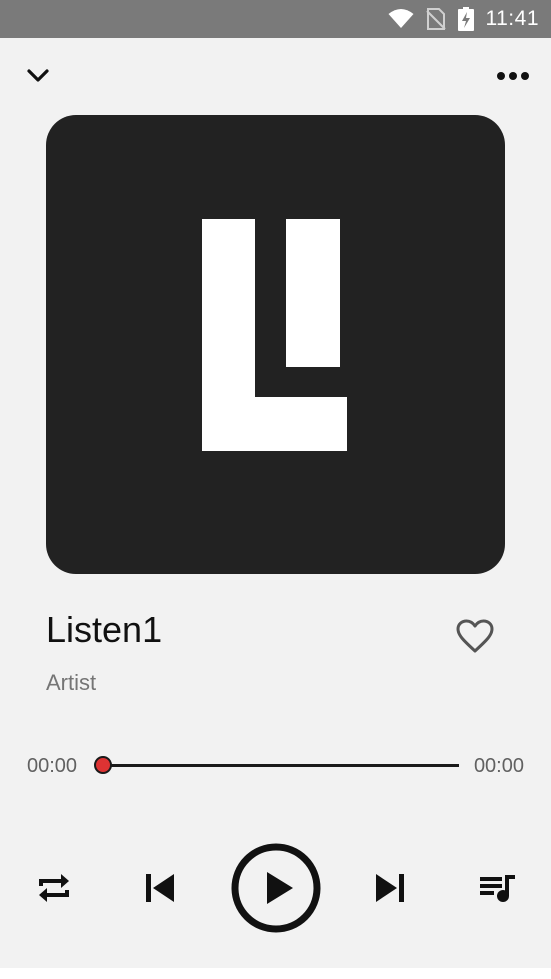 This screenshot has height=979, width=551. I want to click on collapse-button, so click(38, 76).